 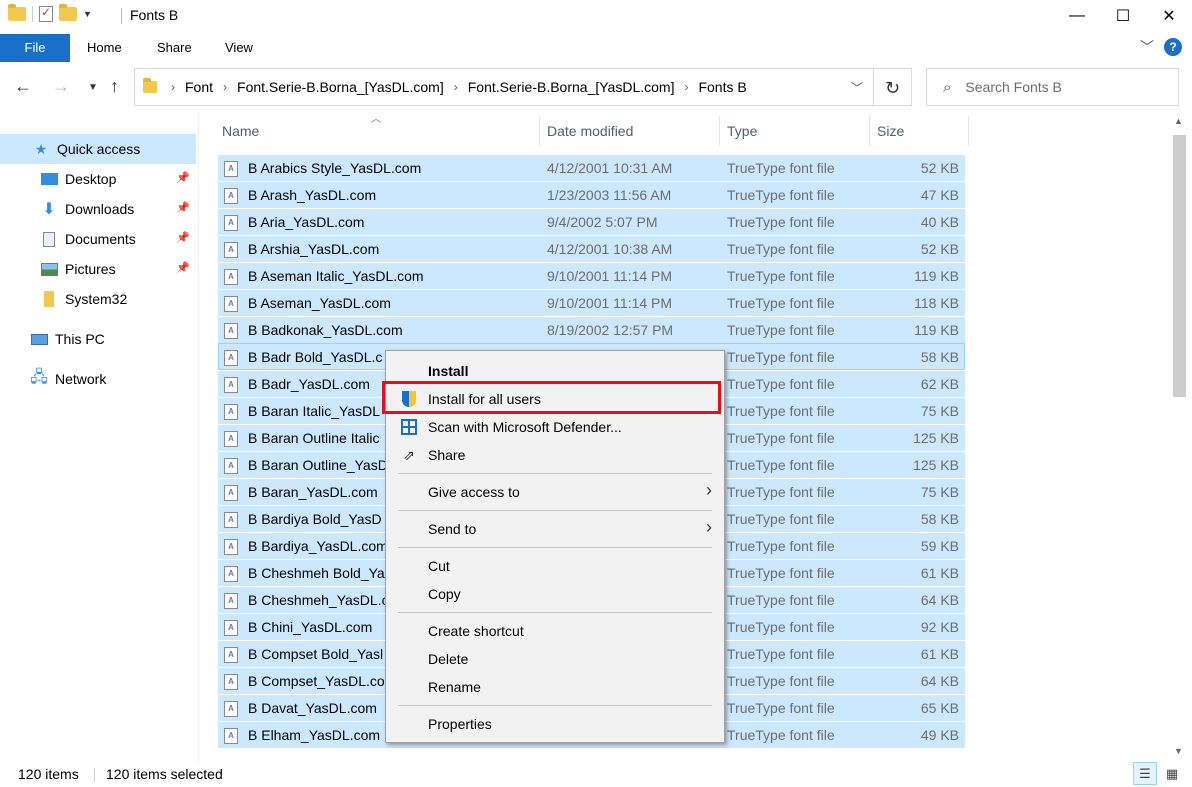 I want to click on menu-item-delete: Delete, so click(x=555, y=659).